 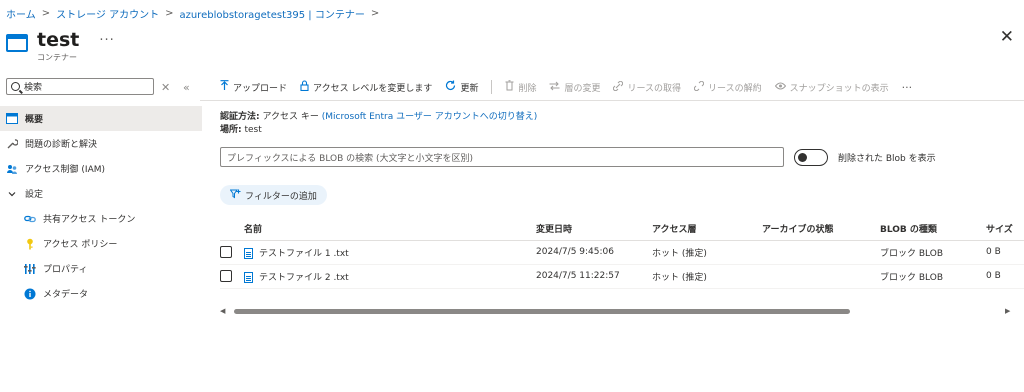 I want to click on auth-method-value: アクセス キー, so click(x=290, y=117).